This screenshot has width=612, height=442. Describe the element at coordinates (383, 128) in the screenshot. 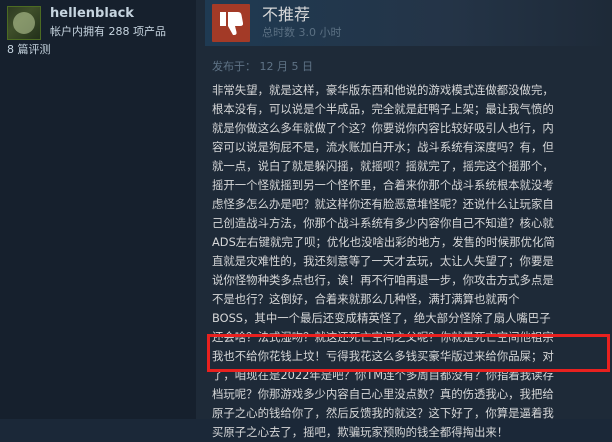

I see `review-line: 就是你做这么多年就做了个这？你要说你内容比较好吸引人也行，内` at that location.